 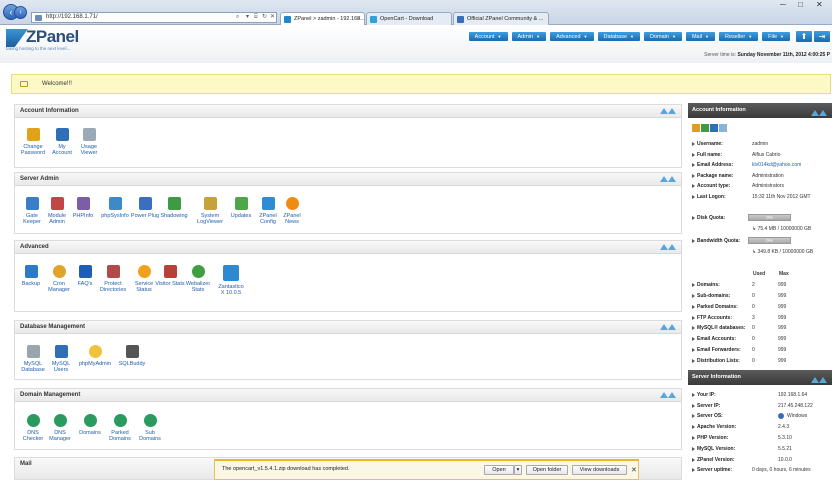 What do you see at coordinates (822, 36) in the screenshot?
I see `logout-button: ⇥` at bounding box center [822, 36].